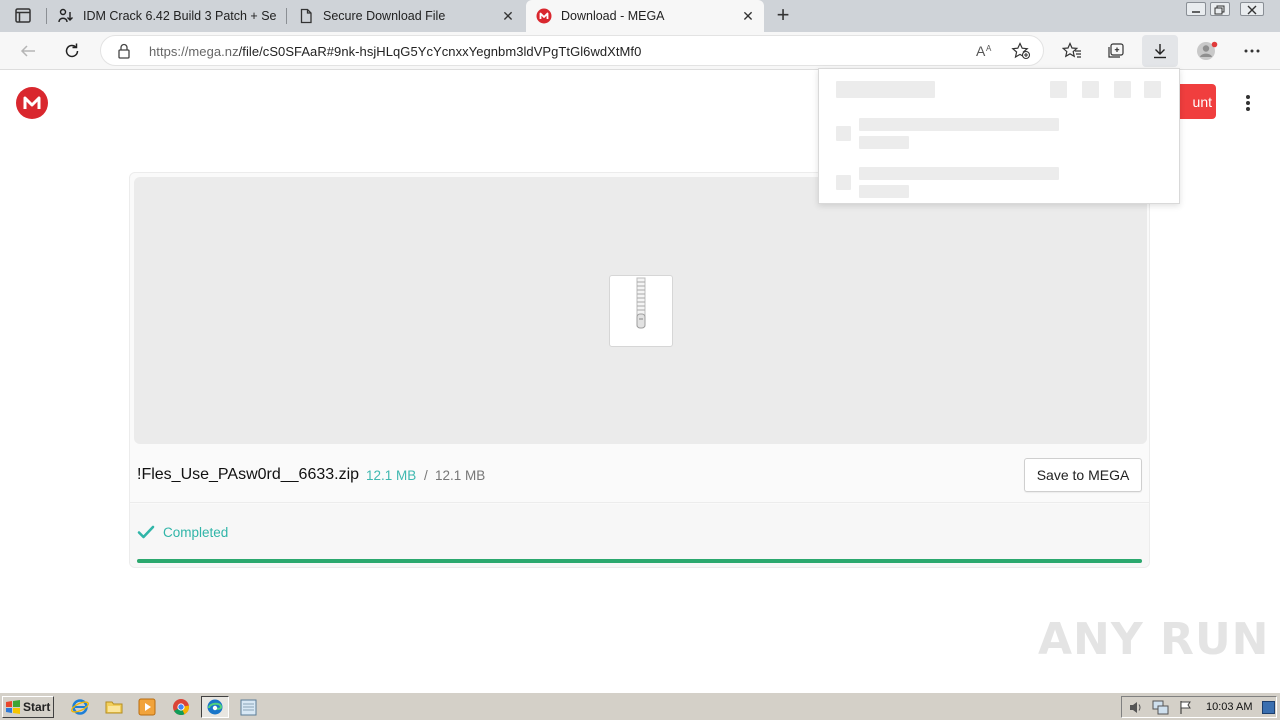  Describe the element at coordinates (80, 707) in the screenshot. I see `internet-explorer-icon` at that location.